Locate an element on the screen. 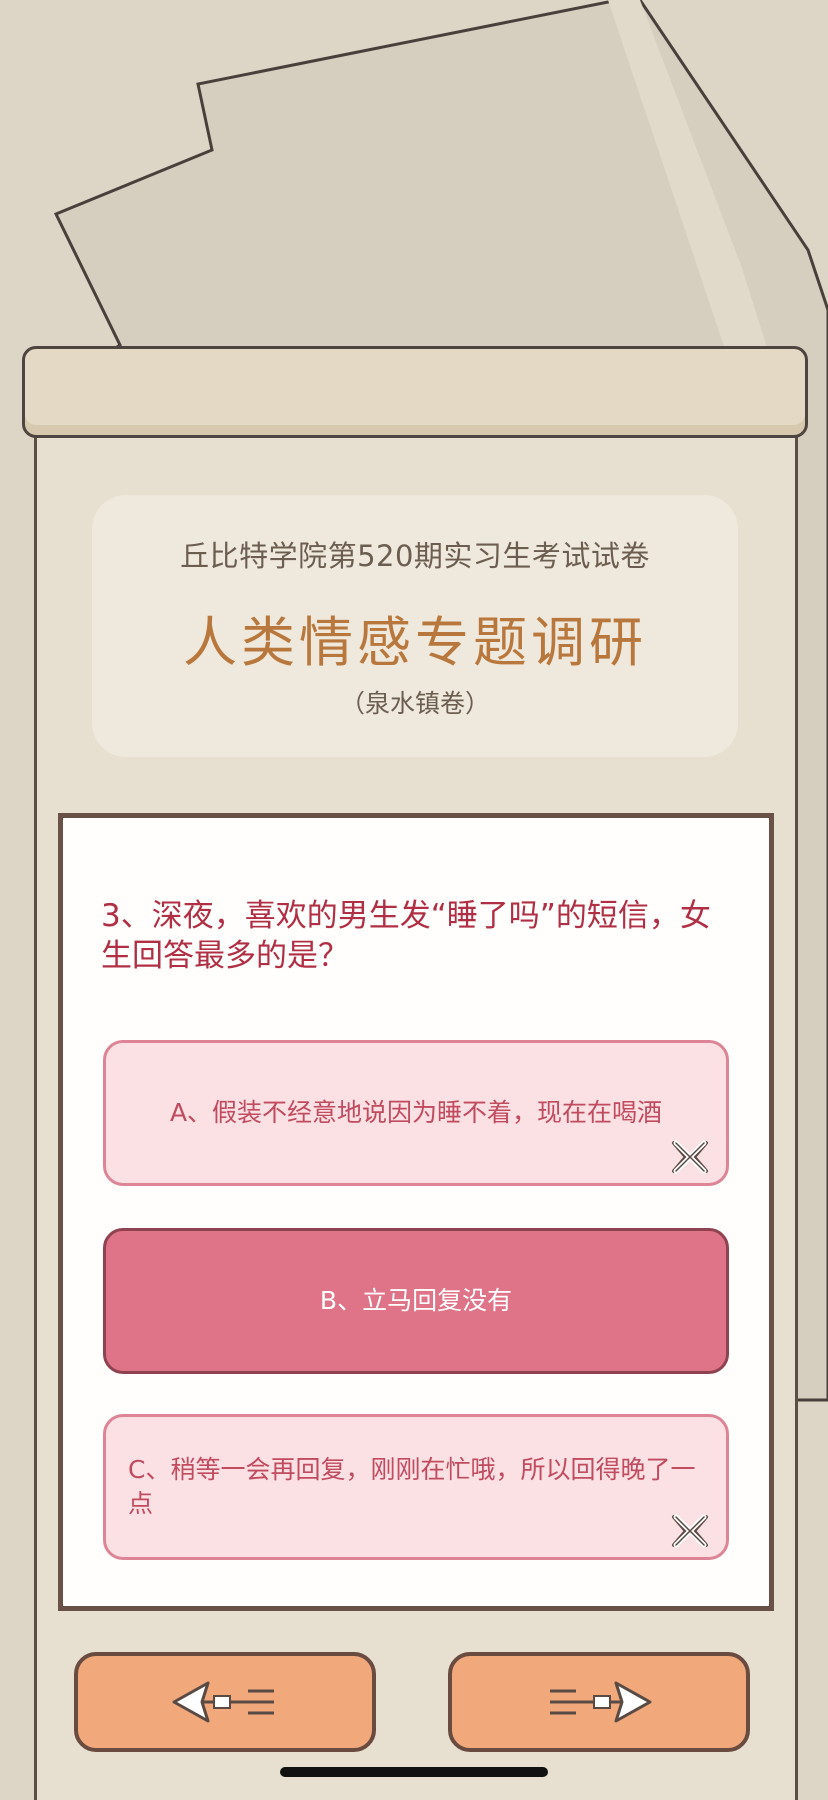 The width and height of the screenshot is (828, 1800). option-b: B、立马回复没有 is located at coordinates (416, 1301).